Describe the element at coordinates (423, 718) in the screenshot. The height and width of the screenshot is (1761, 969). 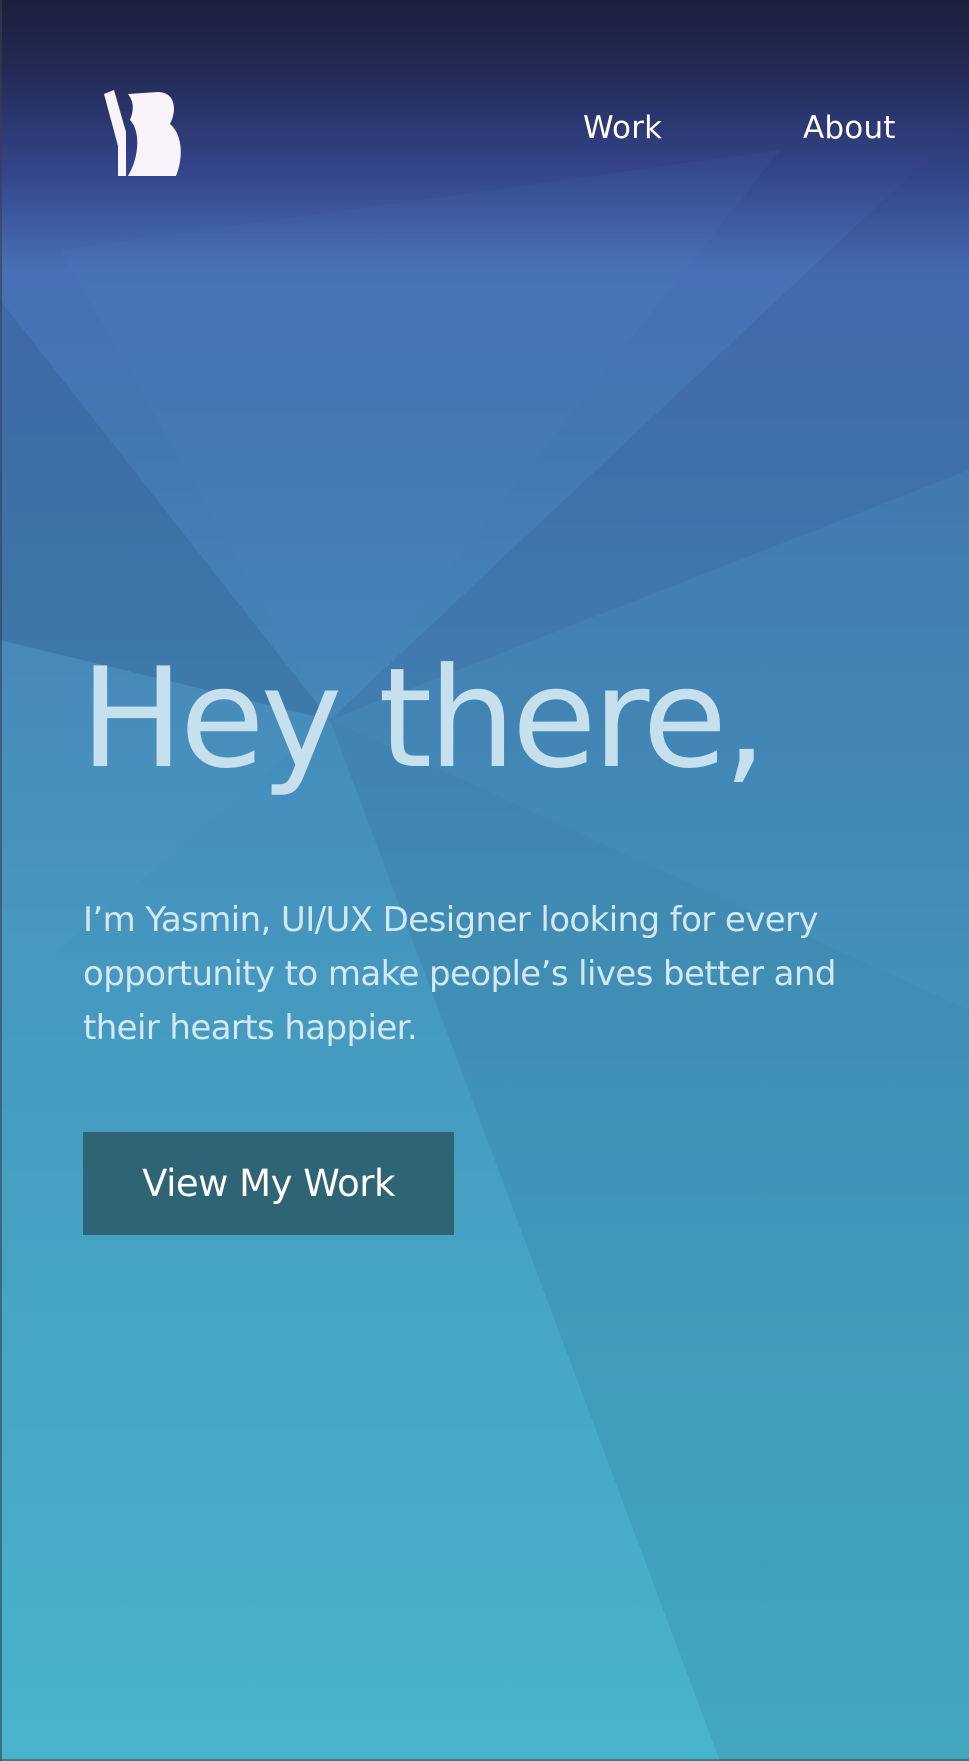
I see `hero-title: Hey there,` at that location.